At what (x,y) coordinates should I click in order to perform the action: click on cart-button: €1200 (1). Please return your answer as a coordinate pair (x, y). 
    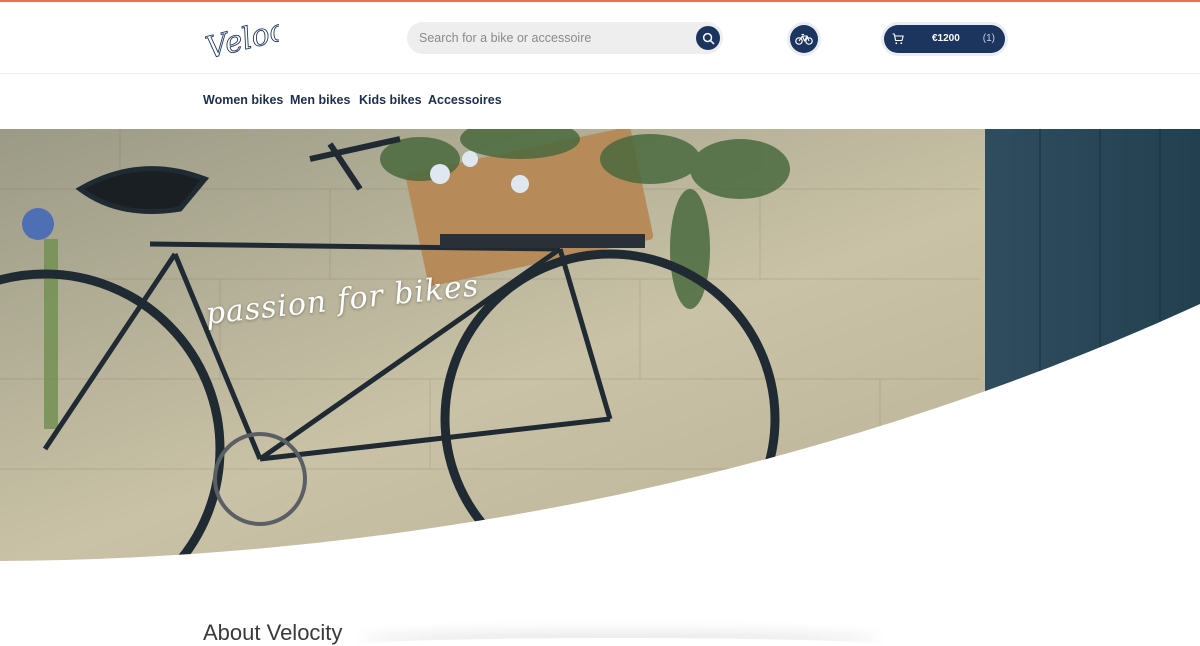
    Looking at the image, I should click on (944, 39).